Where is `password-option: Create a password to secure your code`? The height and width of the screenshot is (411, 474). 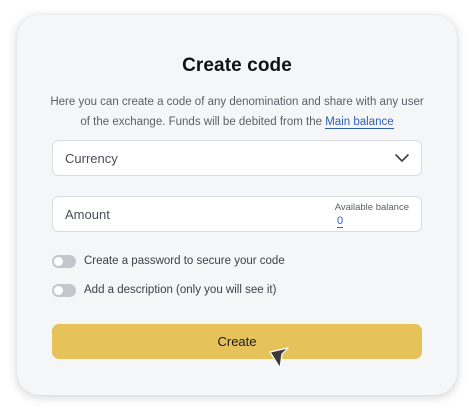
password-option: Create a password to secure your code is located at coordinates (168, 261).